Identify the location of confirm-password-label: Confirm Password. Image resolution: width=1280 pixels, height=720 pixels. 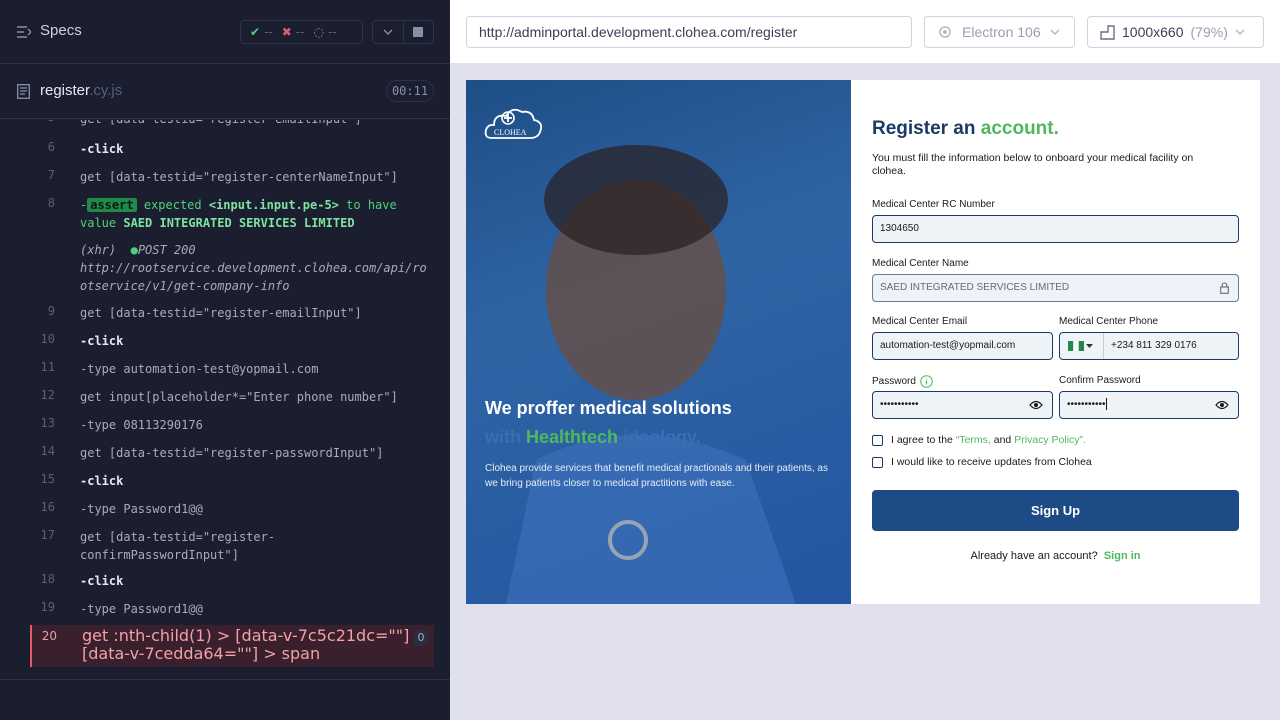
(1100, 380).